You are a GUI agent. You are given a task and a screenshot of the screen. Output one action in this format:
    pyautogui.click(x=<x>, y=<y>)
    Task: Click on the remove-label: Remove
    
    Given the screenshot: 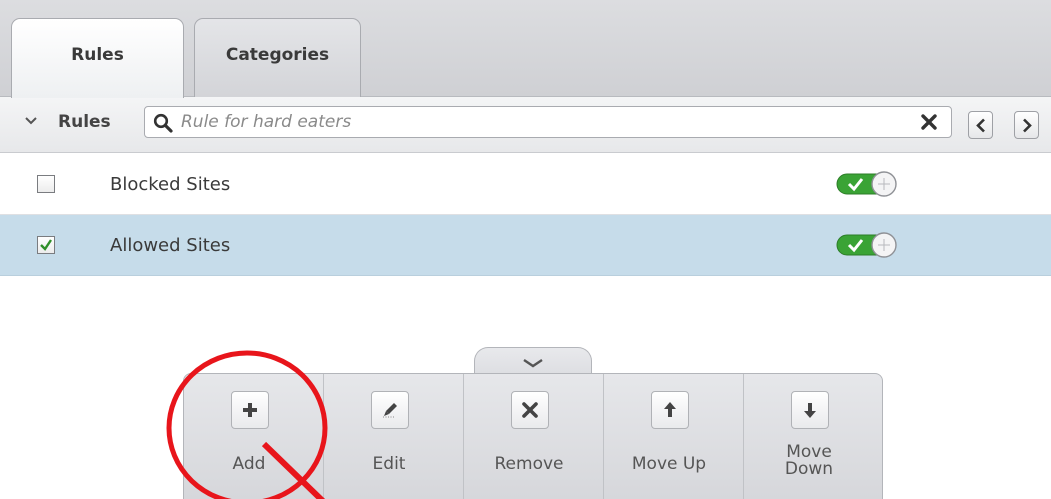 What is the action you would take?
    pyautogui.click(x=529, y=464)
    